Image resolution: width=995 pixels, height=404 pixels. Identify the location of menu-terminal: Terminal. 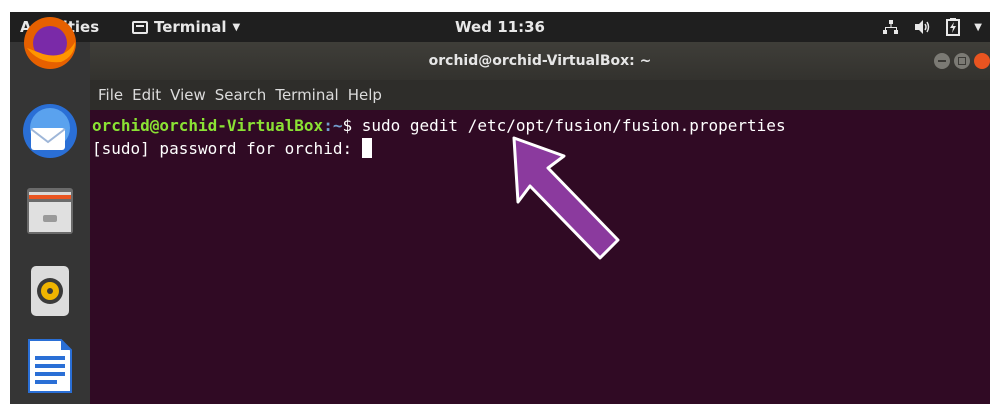
(306, 95).